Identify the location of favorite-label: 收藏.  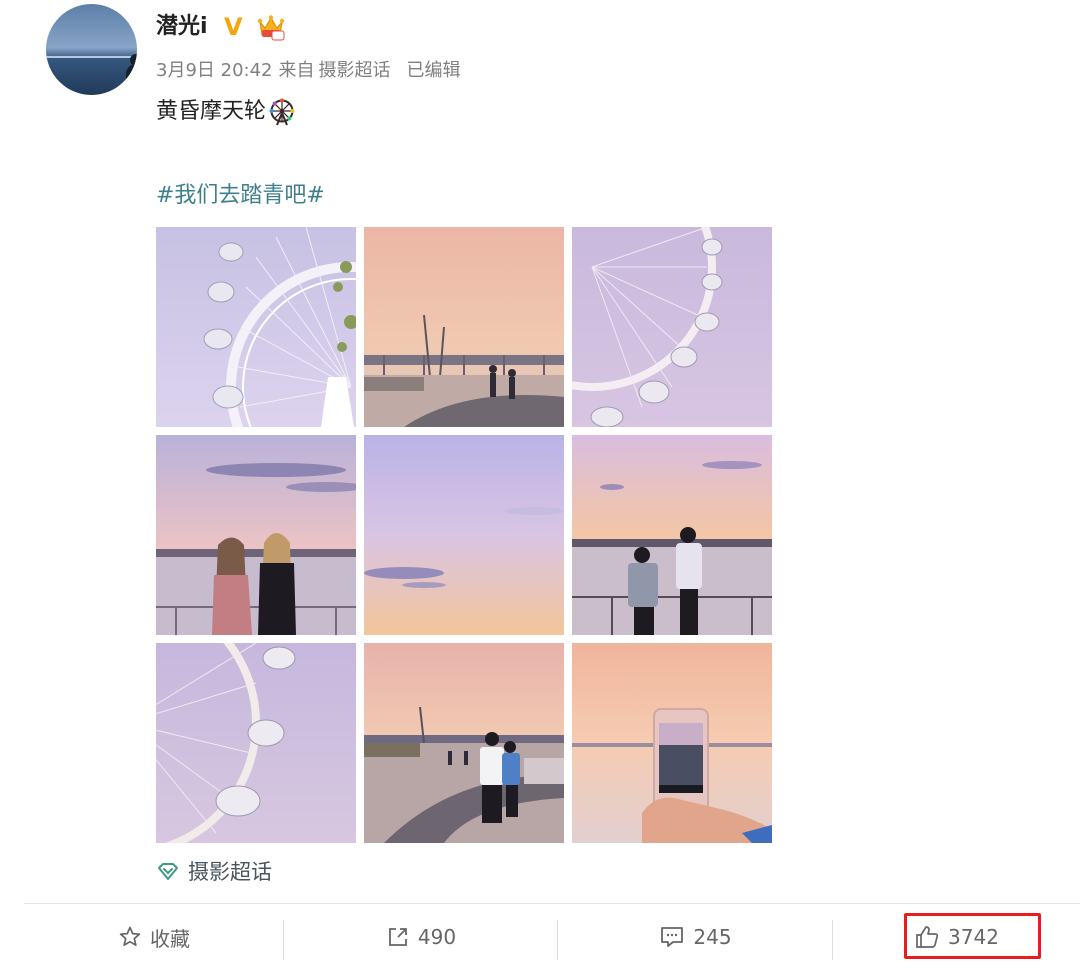
(170, 938).